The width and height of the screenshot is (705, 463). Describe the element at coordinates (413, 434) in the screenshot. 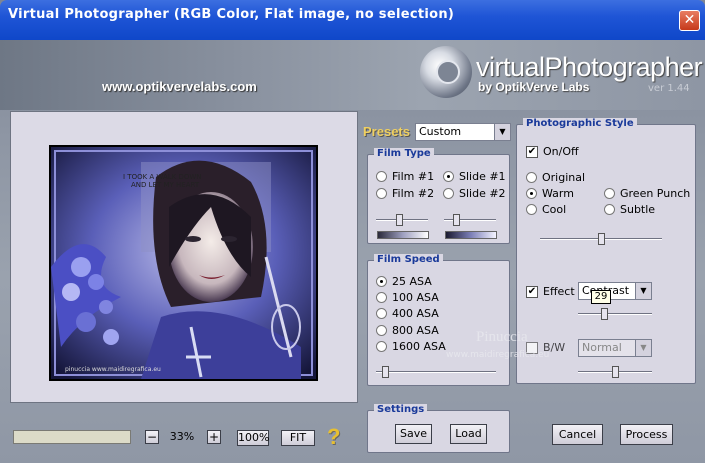

I see `save-button: Save` at that location.